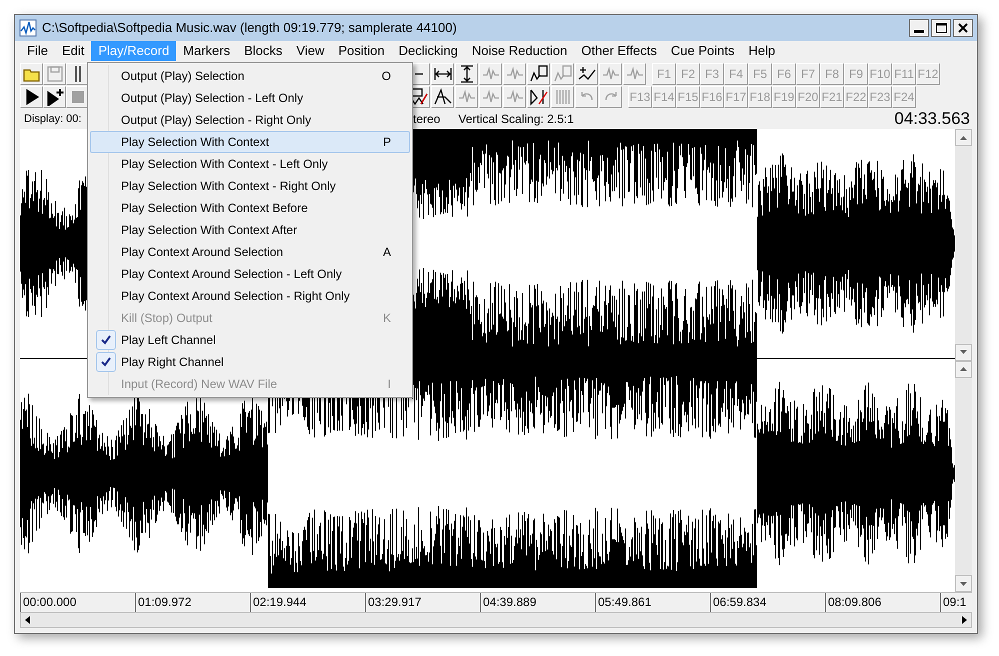 The width and height of the screenshot is (999, 656). I want to click on shortcut-label: I, so click(389, 384).